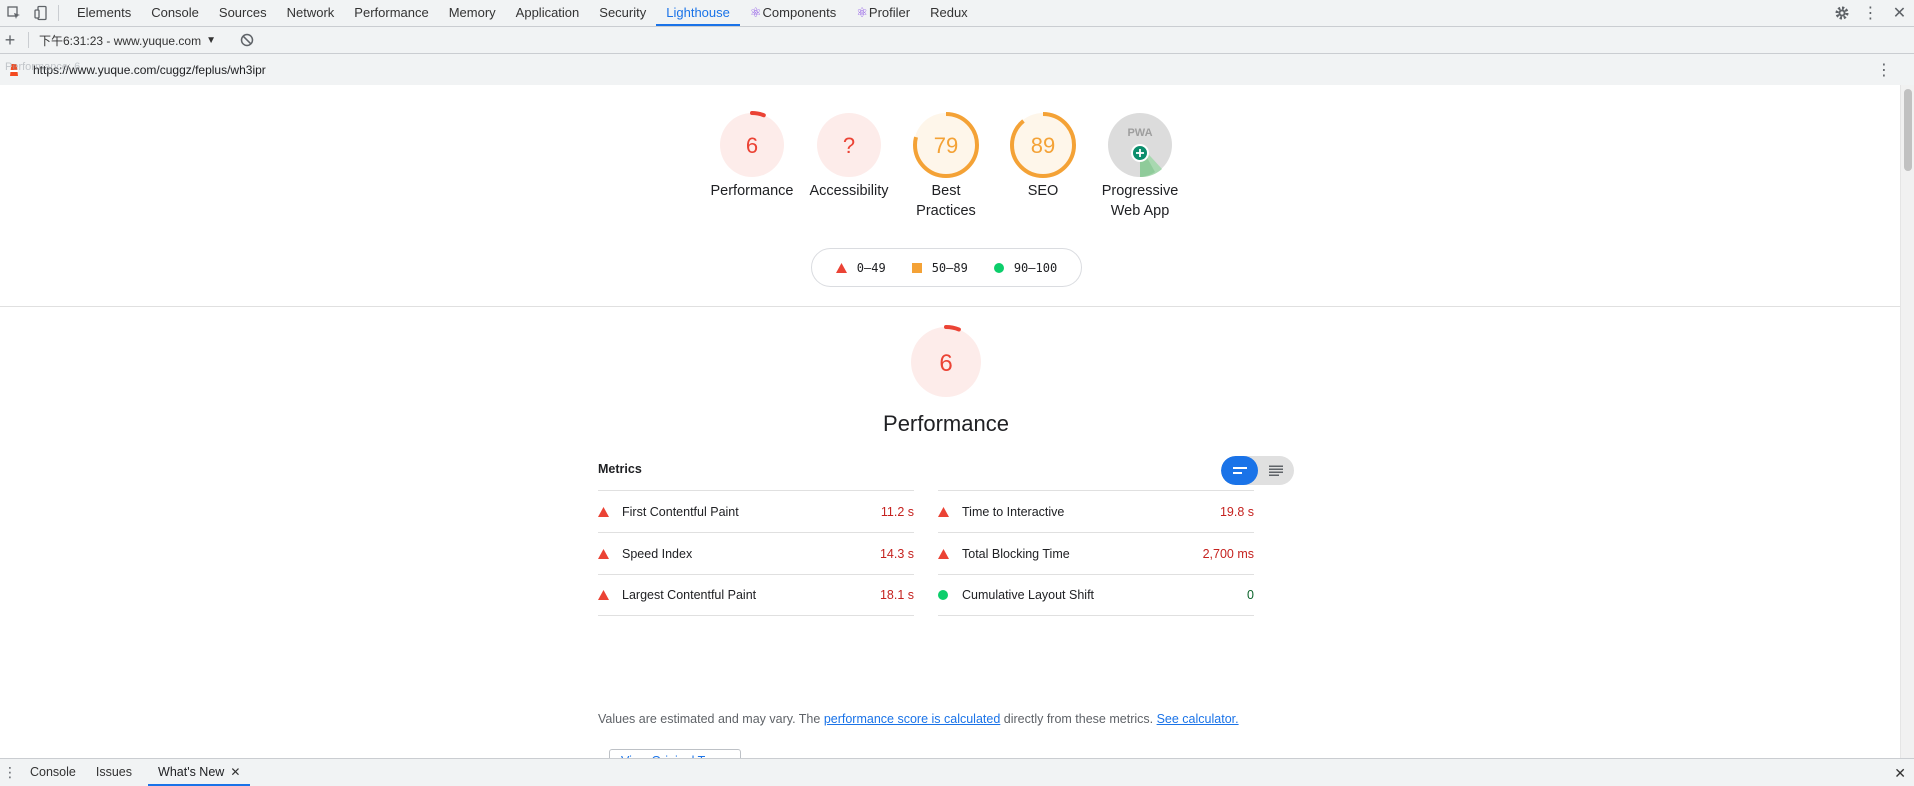 The height and width of the screenshot is (786, 1914). Describe the element at coordinates (949, 267) in the screenshot. I see `legend-average-range: 50–89` at that location.